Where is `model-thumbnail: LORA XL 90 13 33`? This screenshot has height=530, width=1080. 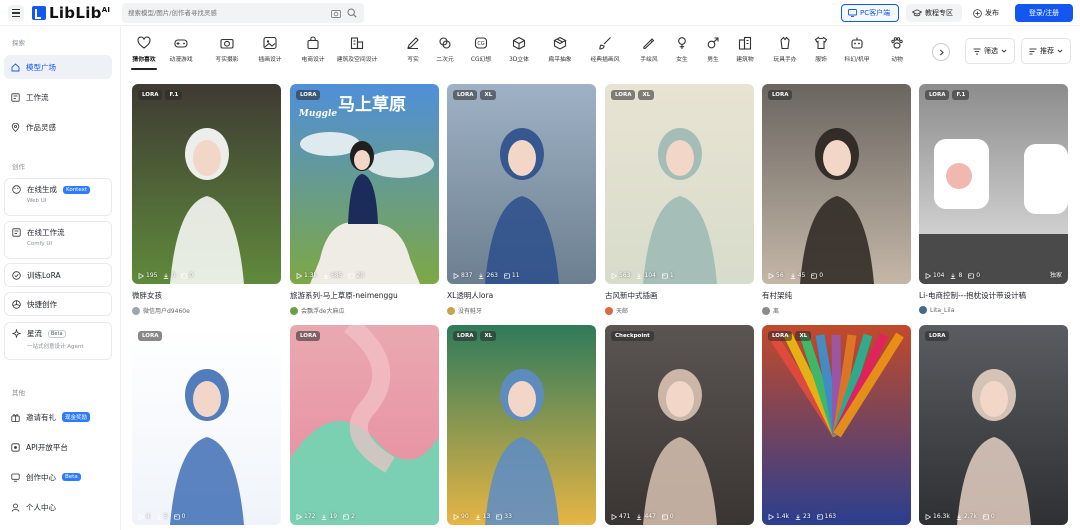 model-thumbnail: LORA XL 90 13 33 is located at coordinates (521, 425).